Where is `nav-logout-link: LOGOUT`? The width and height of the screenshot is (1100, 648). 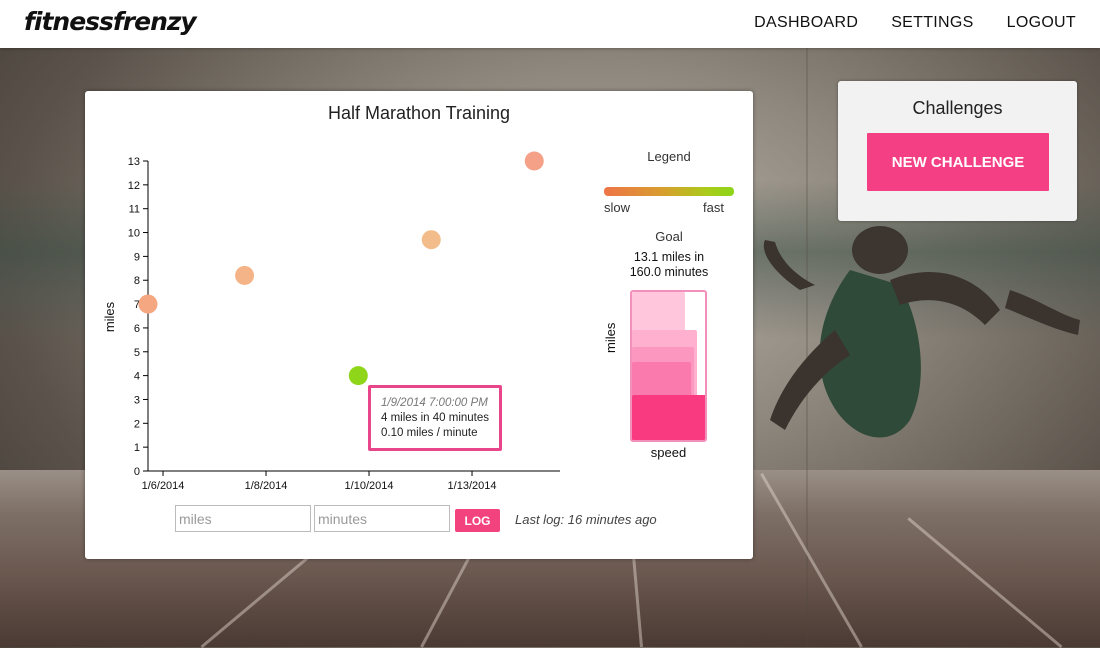
nav-logout-link: LOGOUT is located at coordinates (1041, 23).